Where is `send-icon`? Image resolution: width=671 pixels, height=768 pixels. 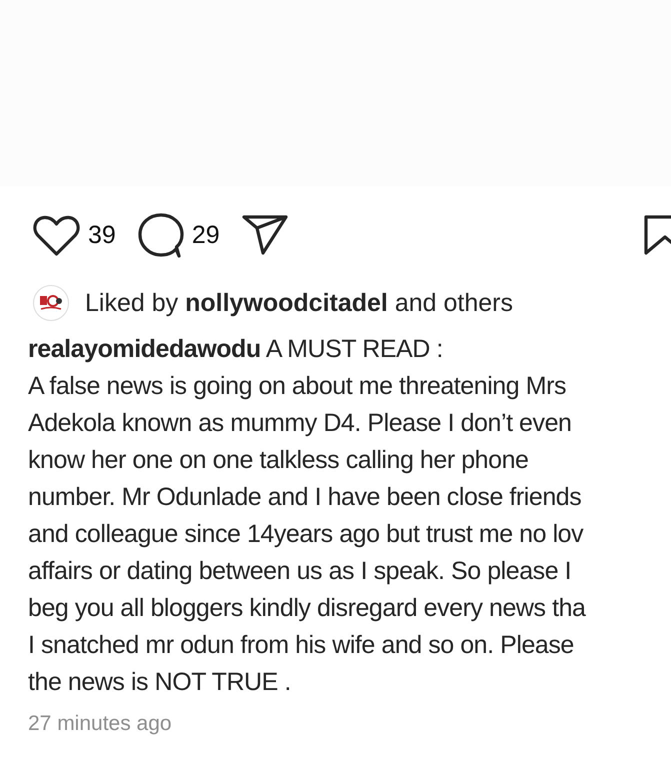
send-icon is located at coordinates (265, 235).